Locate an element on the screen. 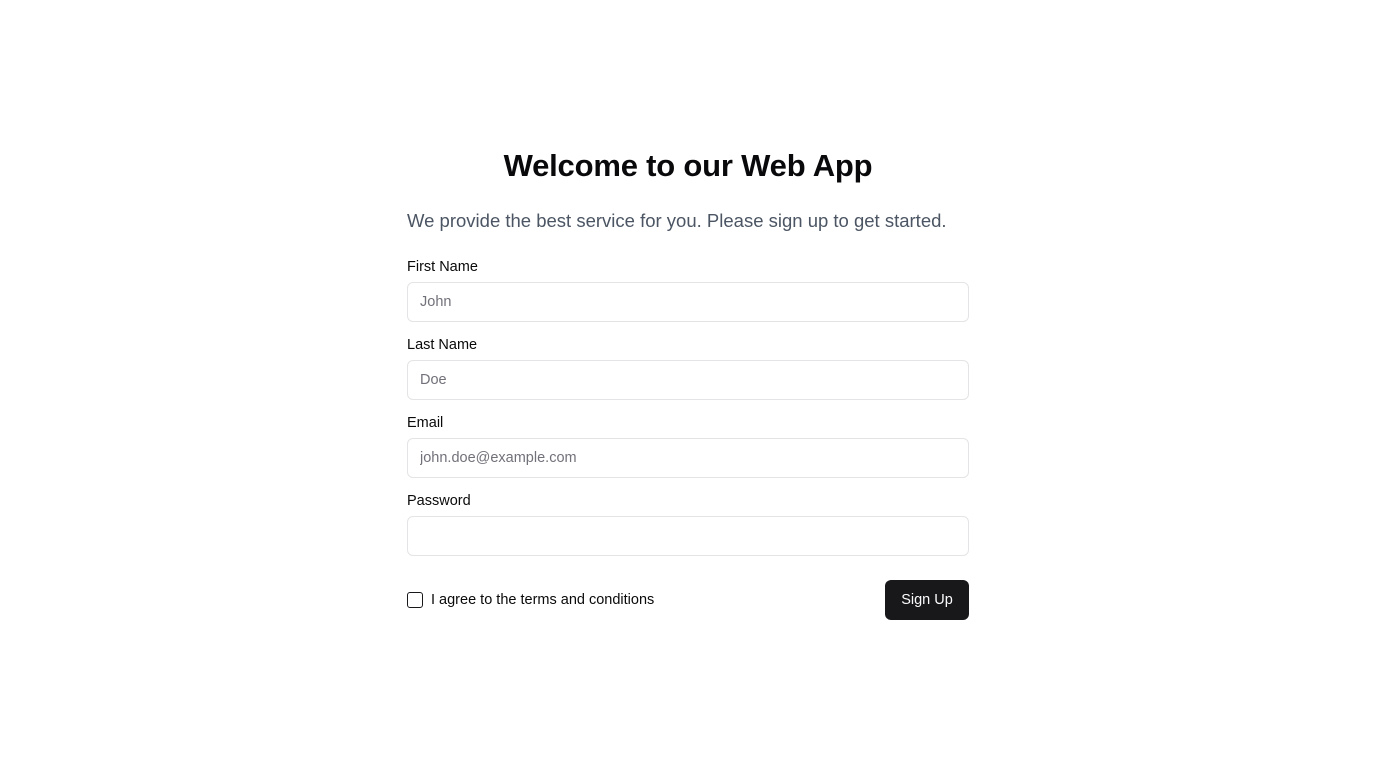 The width and height of the screenshot is (1376, 768). last-name-label: Last Name is located at coordinates (442, 345).